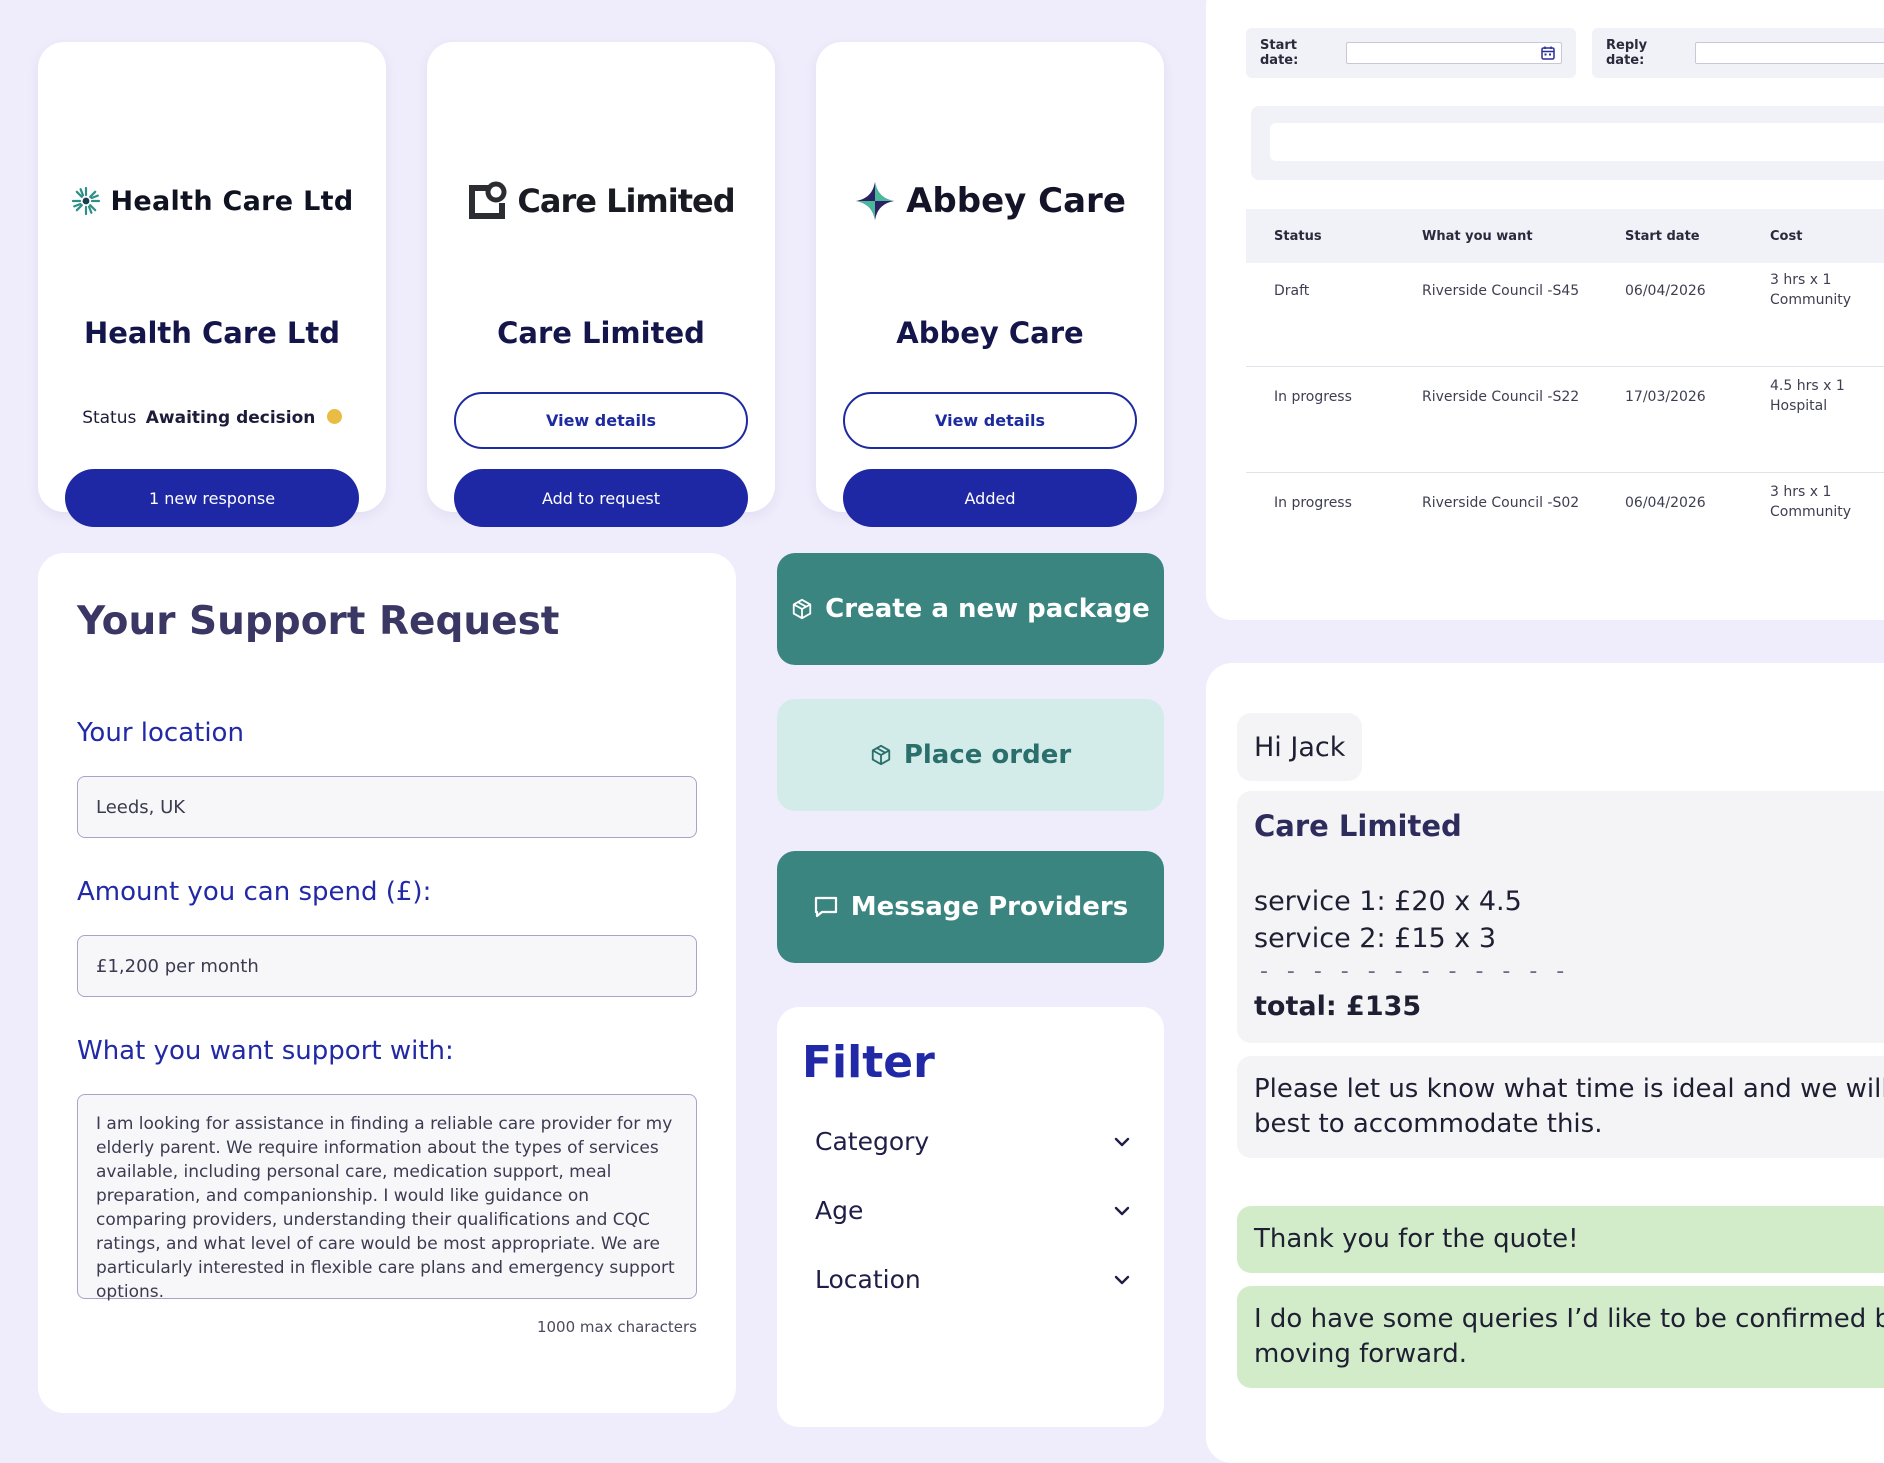 Image resolution: width=1884 pixels, height=1463 pixels. What do you see at coordinates (990, 284) in the screenshot?
I see `provider-card-abbey-care: Abbey Care Abbey Care View details Added` at bounding box center [990, 284].